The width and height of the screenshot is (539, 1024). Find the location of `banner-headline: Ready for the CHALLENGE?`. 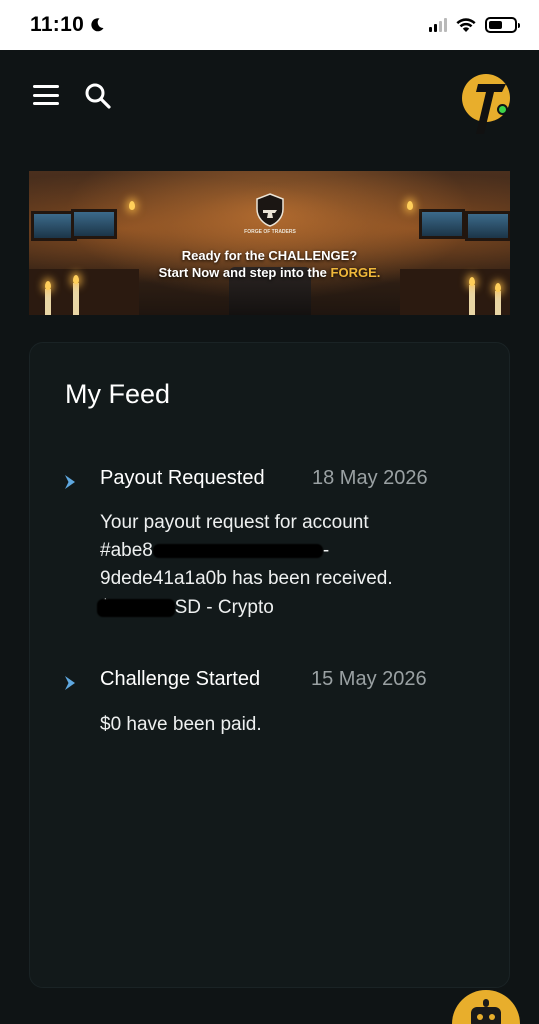

banner-headline: Ready for the CHALLENGE? is located at coordinates (269, 255).